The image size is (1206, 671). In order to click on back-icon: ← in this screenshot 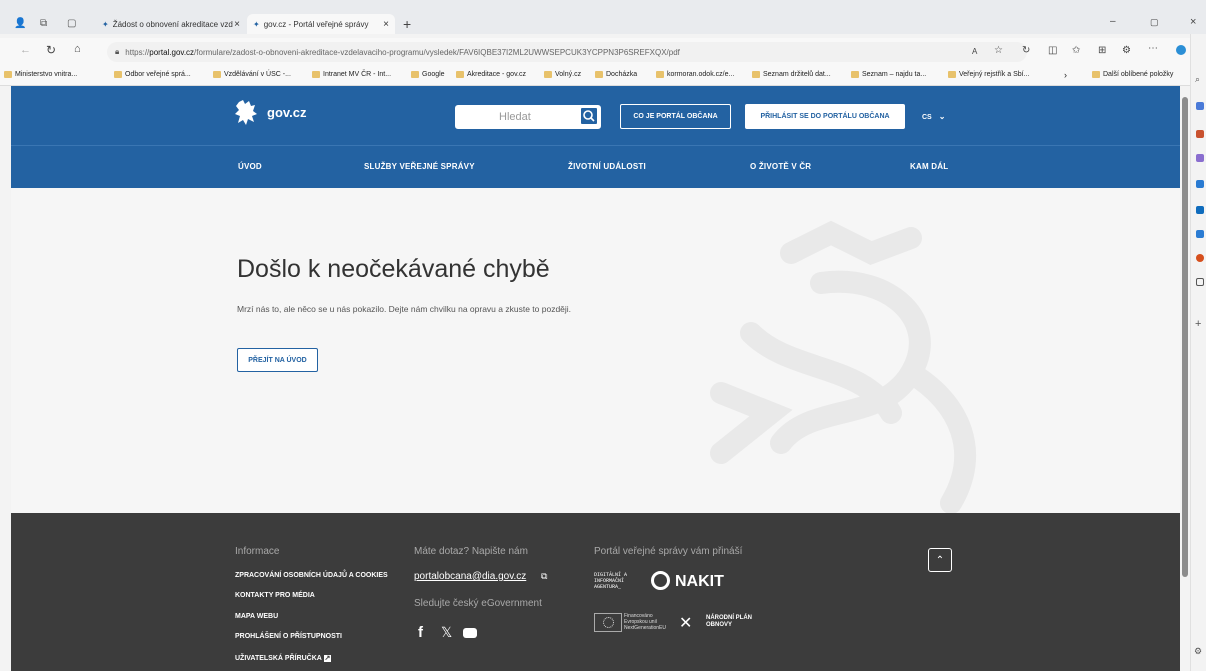, I will do `click(25, 50)`.